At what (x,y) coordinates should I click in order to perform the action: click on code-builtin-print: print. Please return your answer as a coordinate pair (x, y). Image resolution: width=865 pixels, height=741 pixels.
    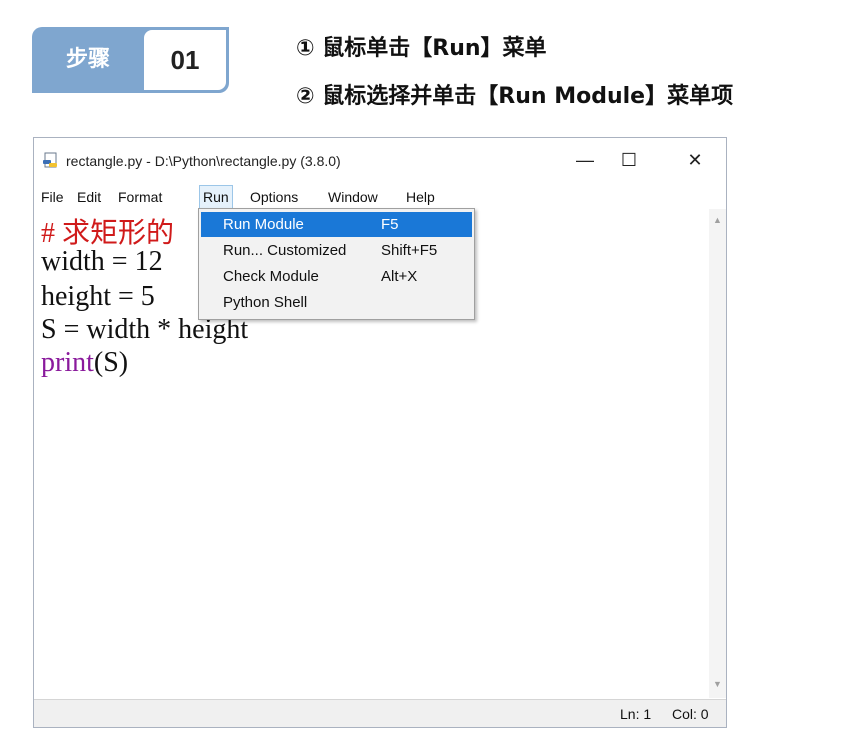
    Looking at the image, I should click on (67, 362).